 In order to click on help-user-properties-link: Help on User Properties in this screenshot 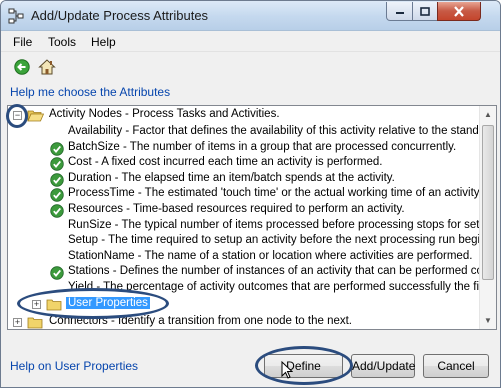, I will do `click(74, 366)`.